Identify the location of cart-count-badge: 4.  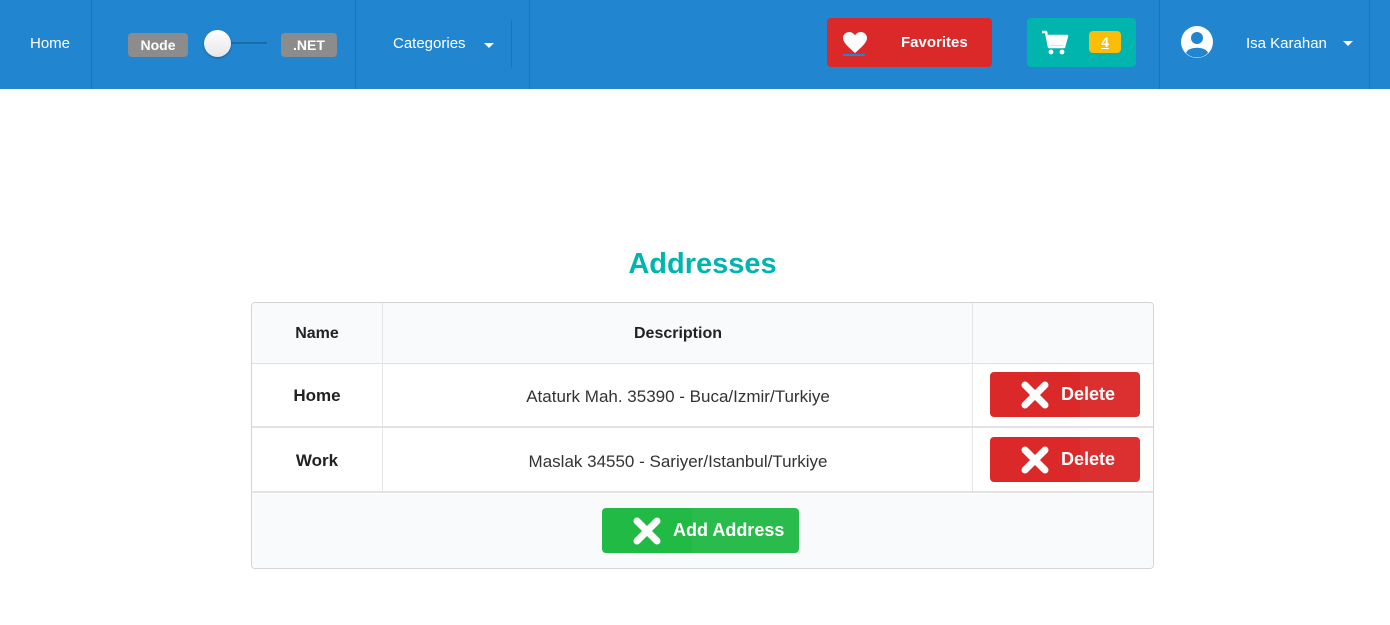
(1105, 42).